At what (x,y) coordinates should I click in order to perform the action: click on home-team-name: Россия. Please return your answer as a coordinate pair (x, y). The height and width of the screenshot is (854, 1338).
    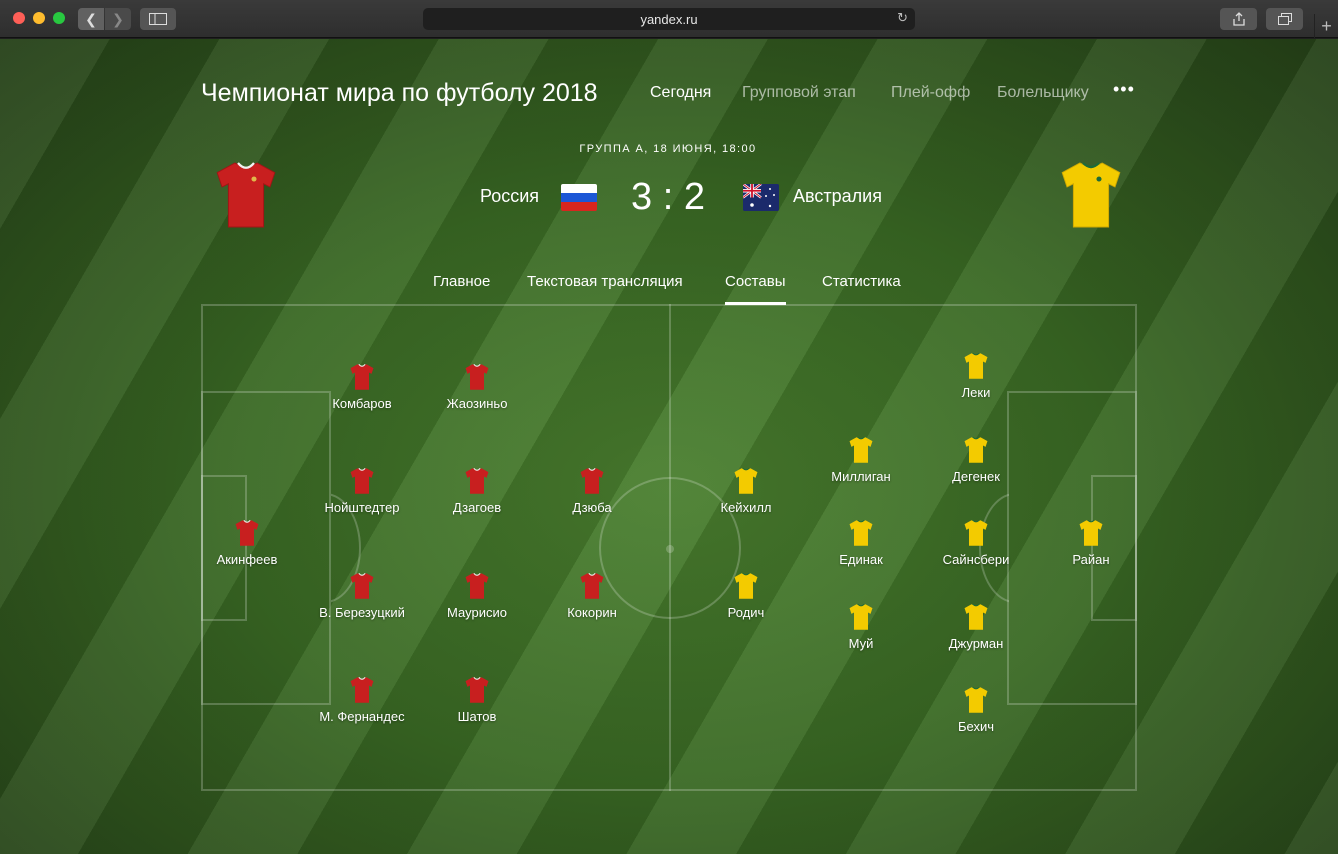
    Looking at the image, I should click on (509, 196).